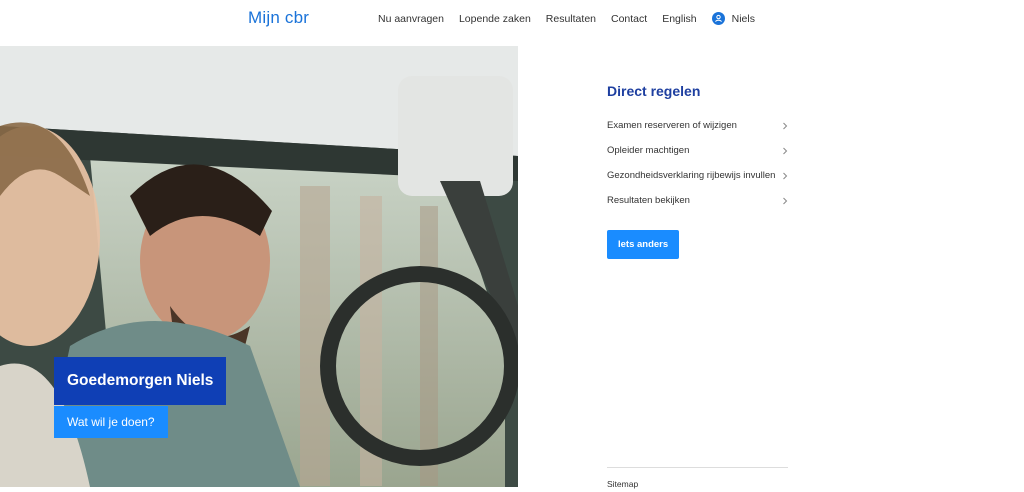  Describe the element at coordinates (648, 150) in the screenshot. I see `link-label: Opleider machtigen` at that location.